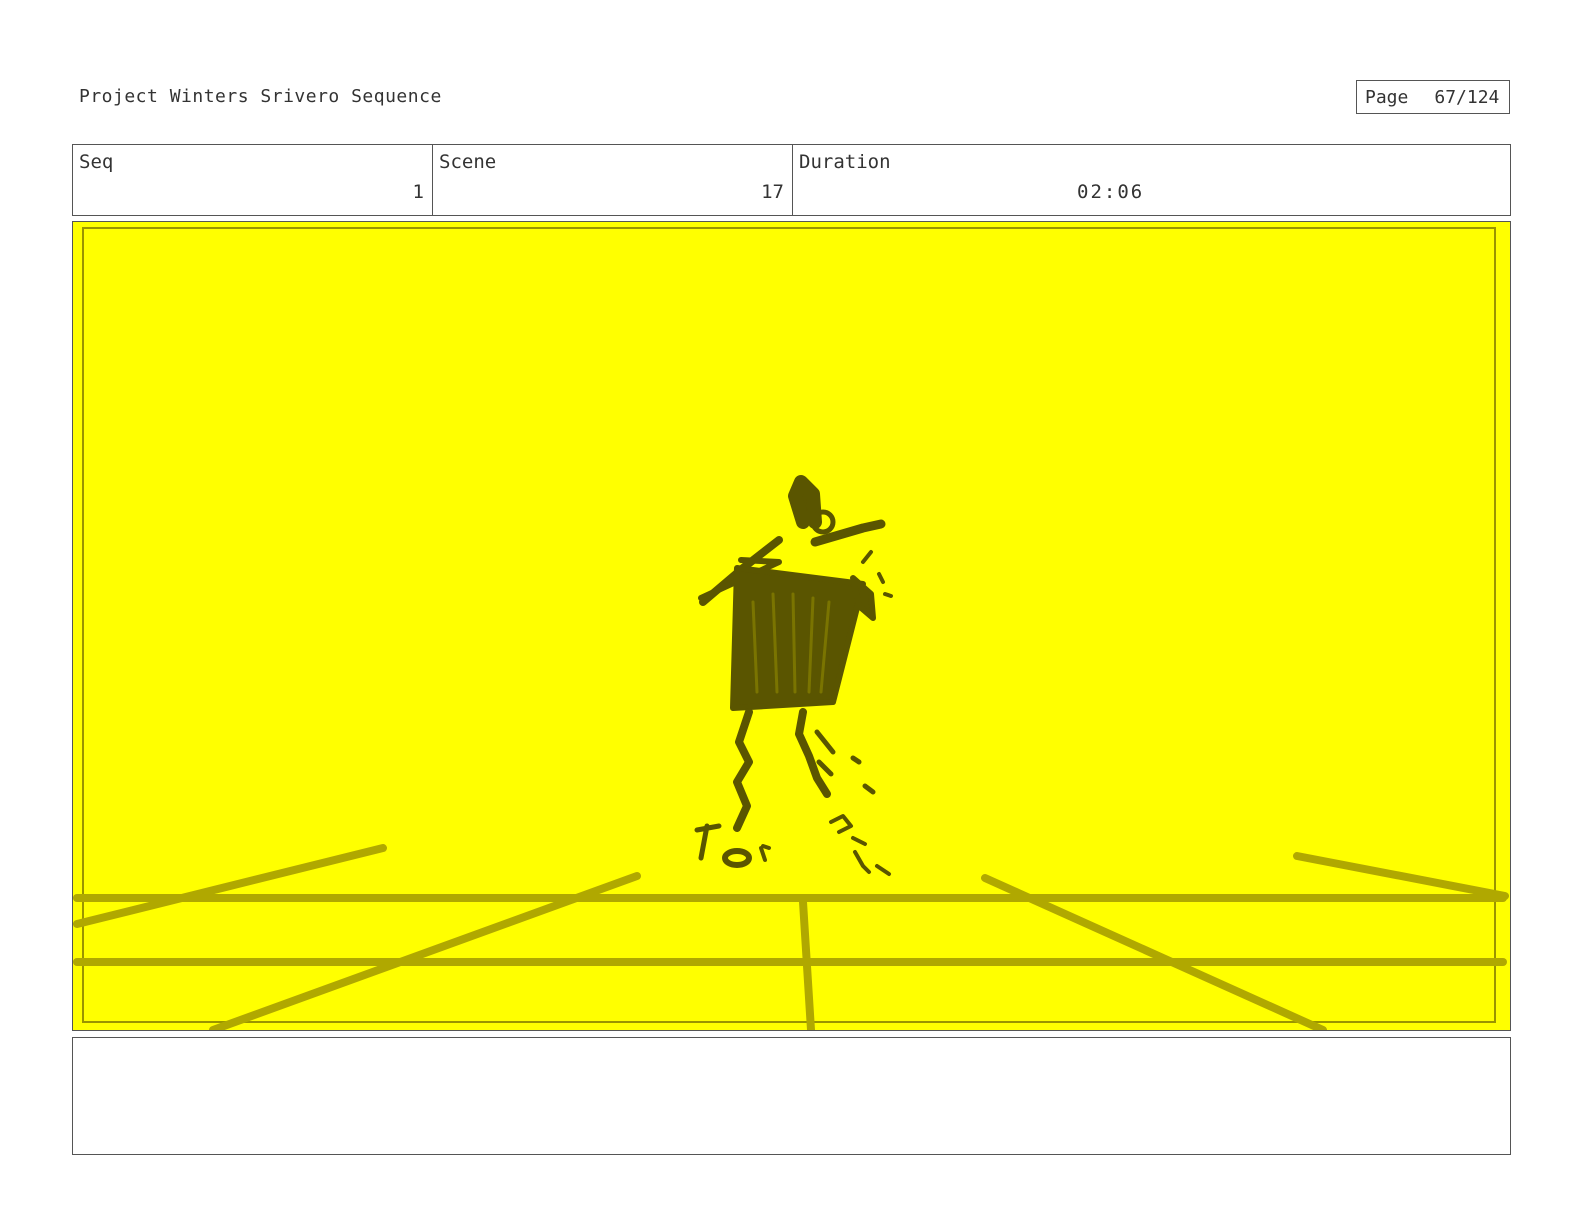  Describe the element at coordinates (1433, 97) in the screenshot. I see `page-indicator: Page 67/124` at that location.